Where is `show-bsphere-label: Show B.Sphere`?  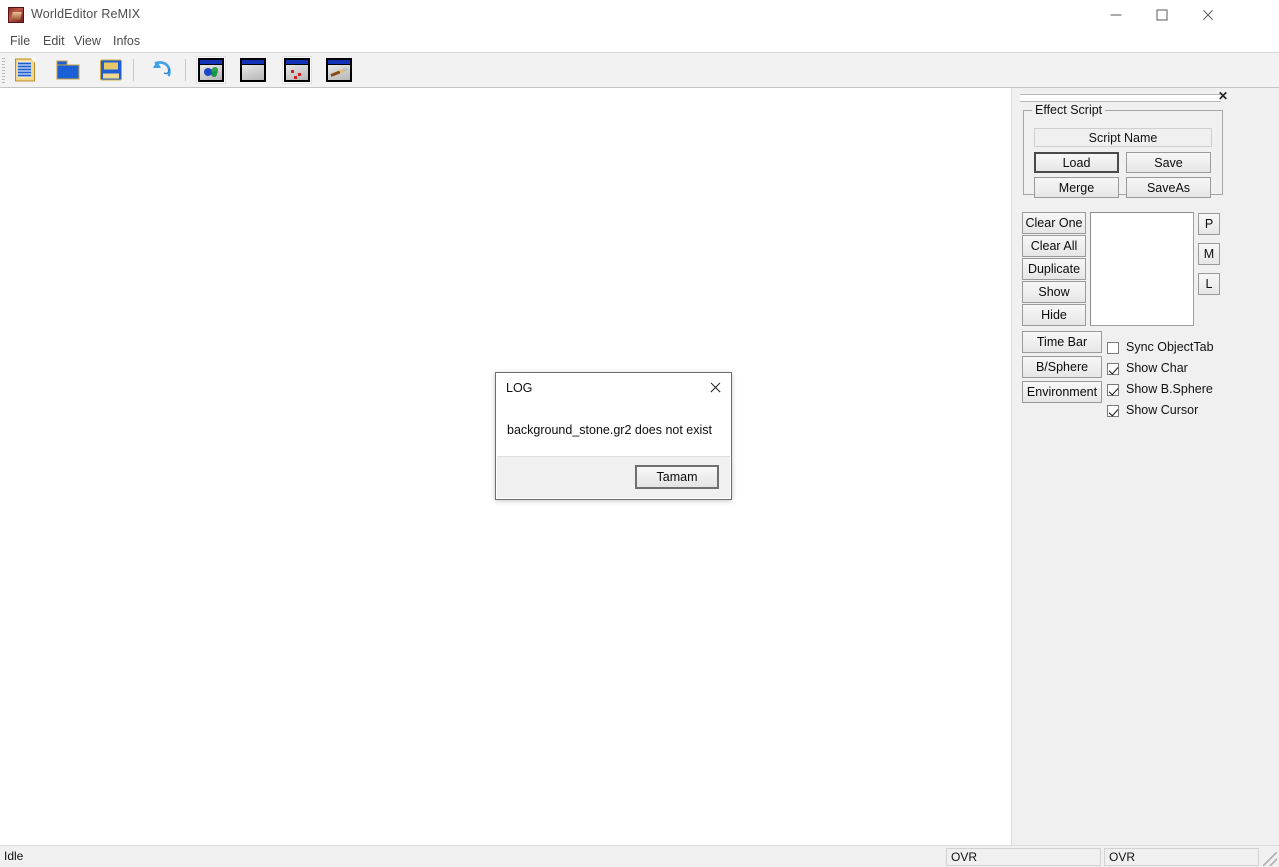
show-bsphere-label: Show B.Sphere is located at coordinates (1169, 389).